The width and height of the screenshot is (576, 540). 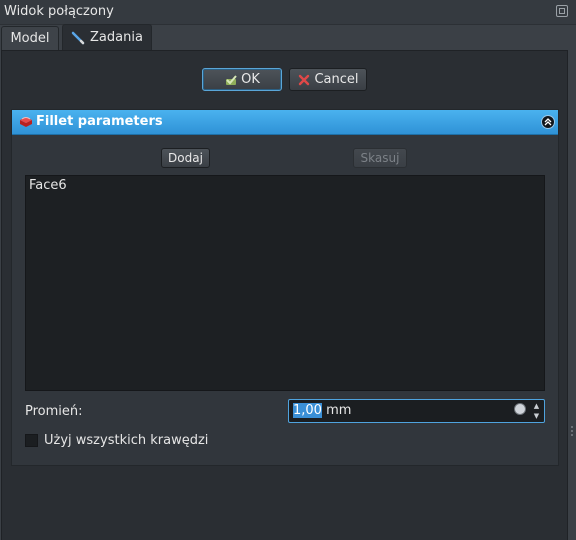 I want to click on pencil-icon, so click(x=78, y=37).